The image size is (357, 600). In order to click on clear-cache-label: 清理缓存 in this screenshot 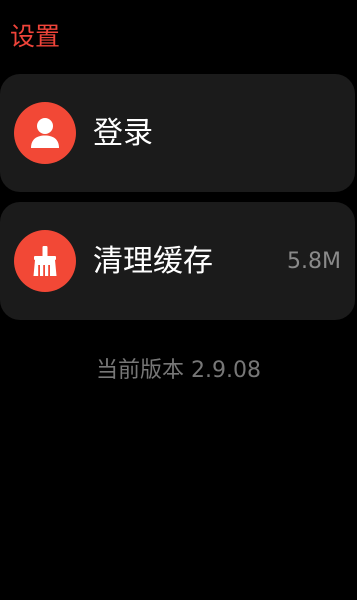, I will do `click(153, 261)`.